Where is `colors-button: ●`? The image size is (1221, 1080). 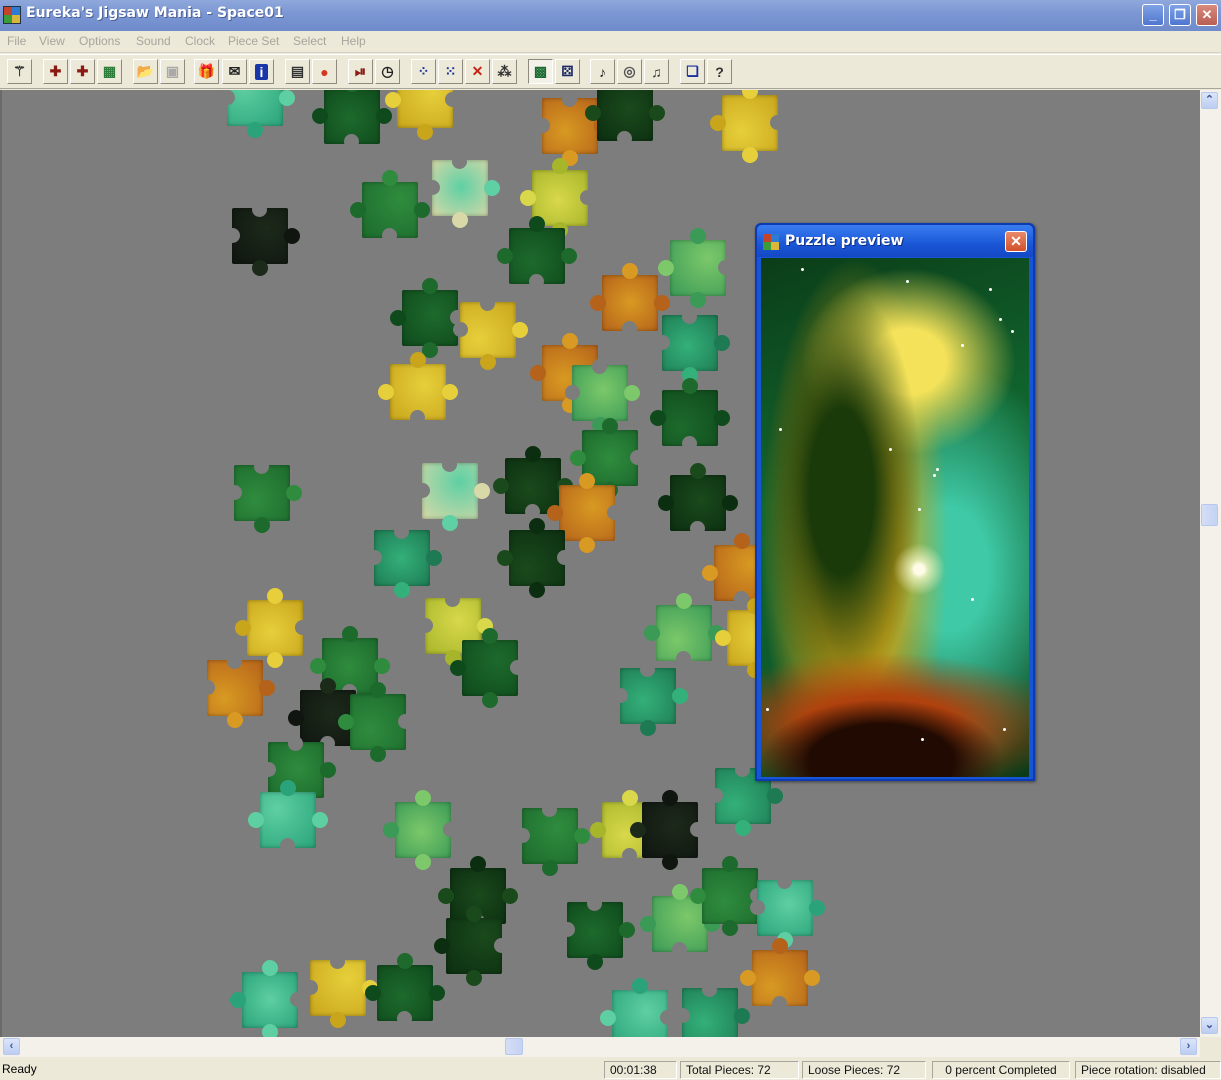 colors-button: ● is located at coordinates (324, 71).